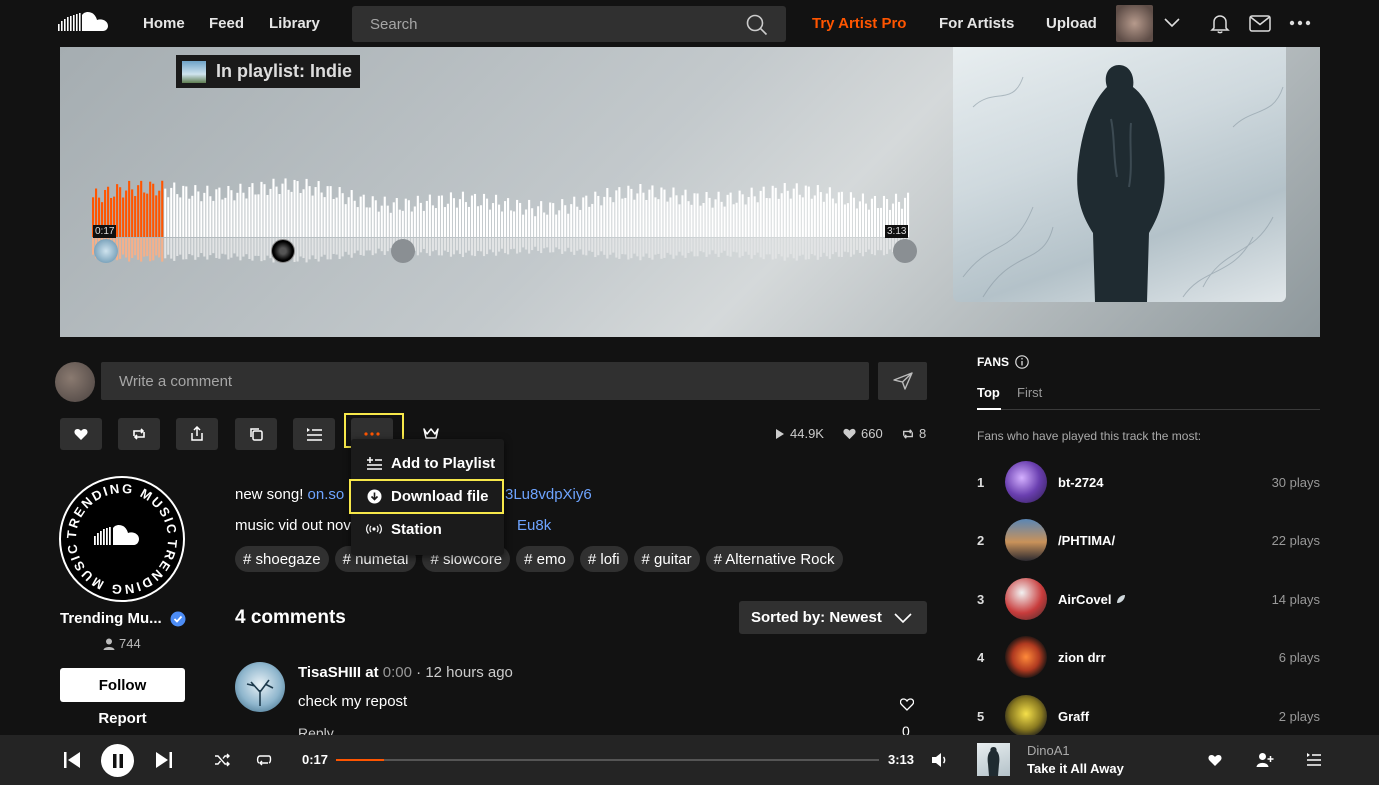 The height and width of the screenshot is (785, 1379). I want to click on now-playing-artwork, so click(993, 759).